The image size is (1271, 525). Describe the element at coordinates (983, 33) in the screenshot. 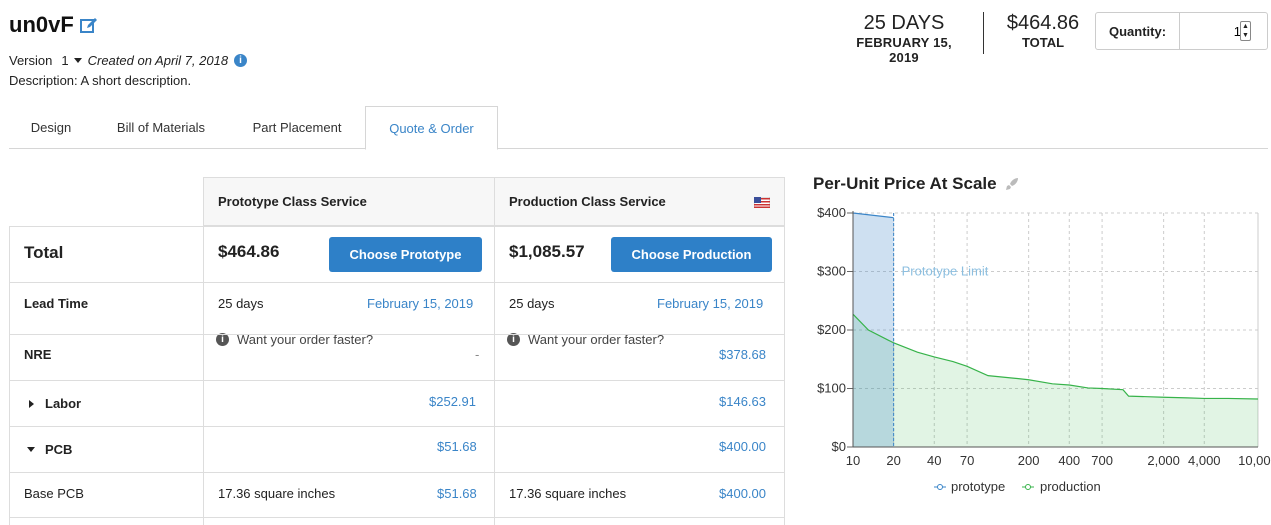

I see `summary-divider` at that location.